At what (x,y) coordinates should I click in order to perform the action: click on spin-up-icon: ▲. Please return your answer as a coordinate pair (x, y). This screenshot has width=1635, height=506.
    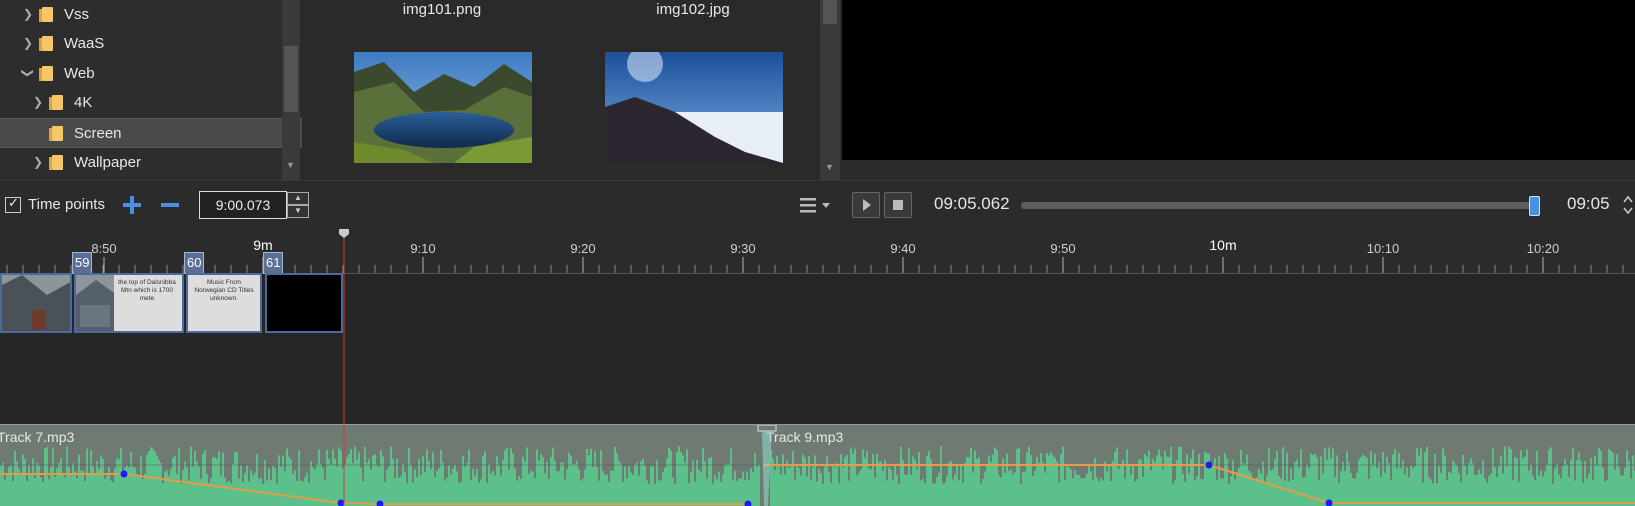
    Looking at the image, I should click on (298, 198).